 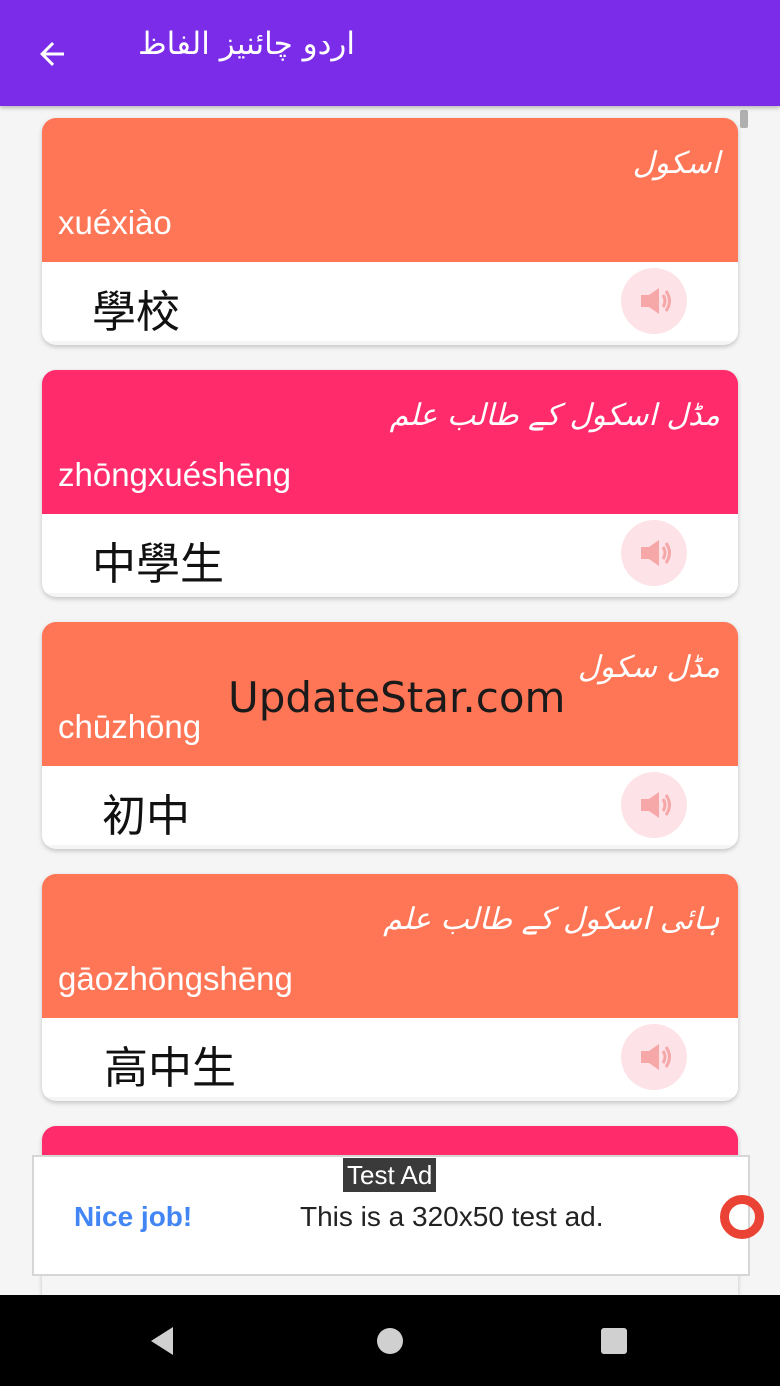 I want to click on chinese-word: 學校, so click(x=136, y=312).